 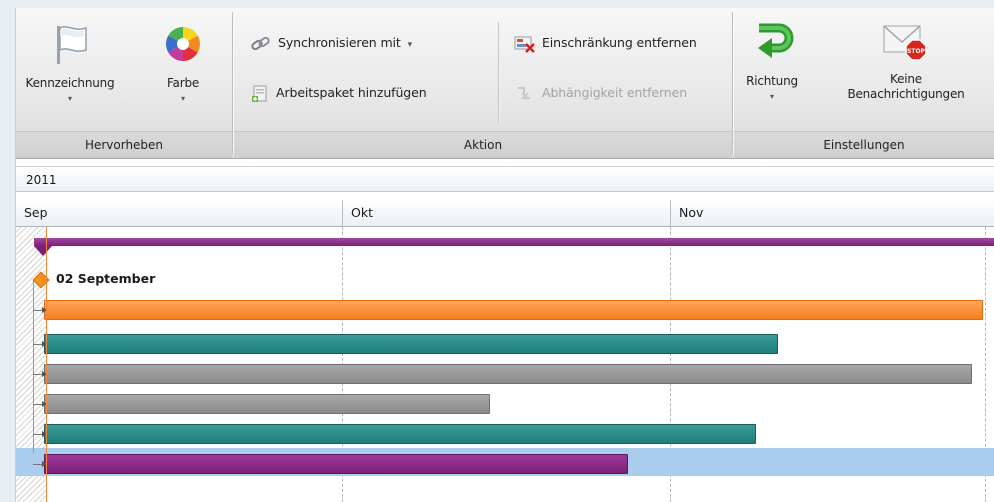 I want to click on kennzeichnung-dropdown-icon: ▾, so click(x=69, y=98).